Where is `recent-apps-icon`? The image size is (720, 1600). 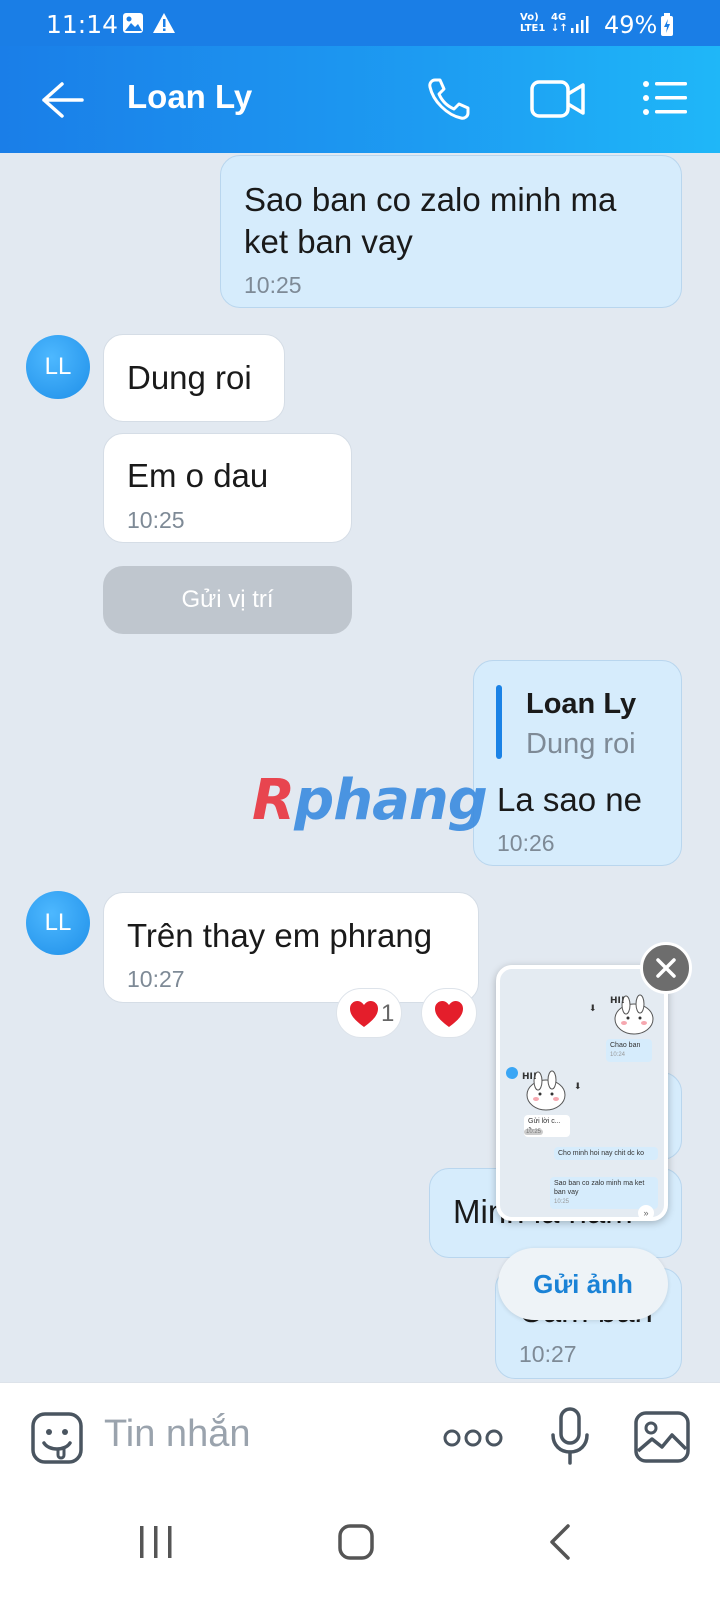
recent-apps-icon is located at coordinates (156, 1544).